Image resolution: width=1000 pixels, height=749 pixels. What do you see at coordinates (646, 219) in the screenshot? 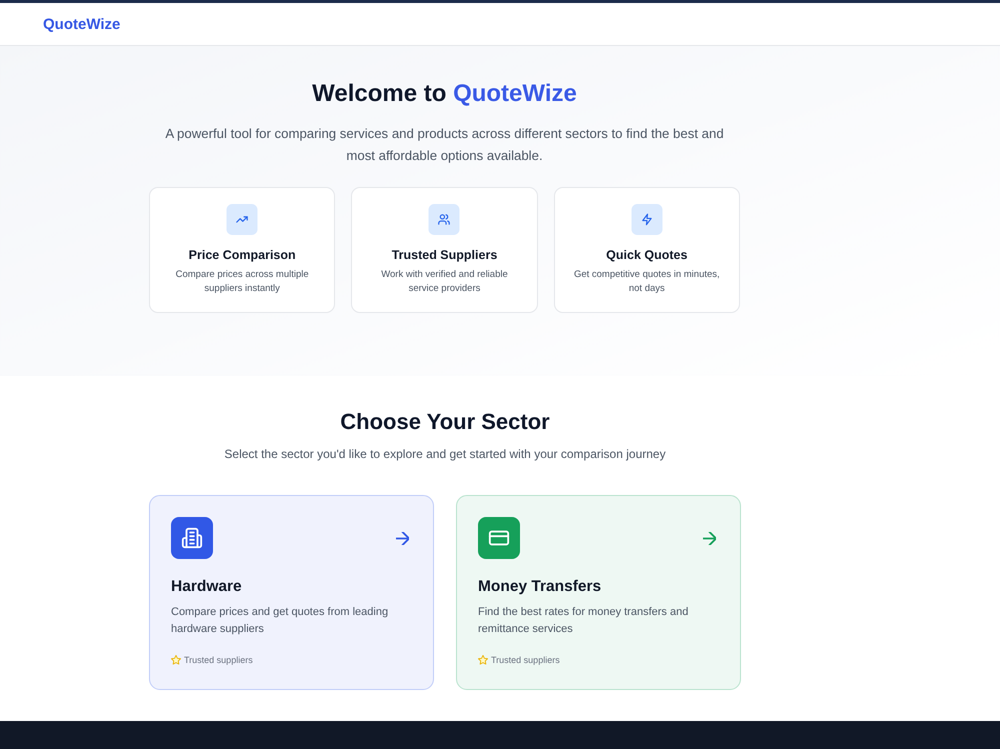
I see `lightning-icon` at bounding box center [646, 219].